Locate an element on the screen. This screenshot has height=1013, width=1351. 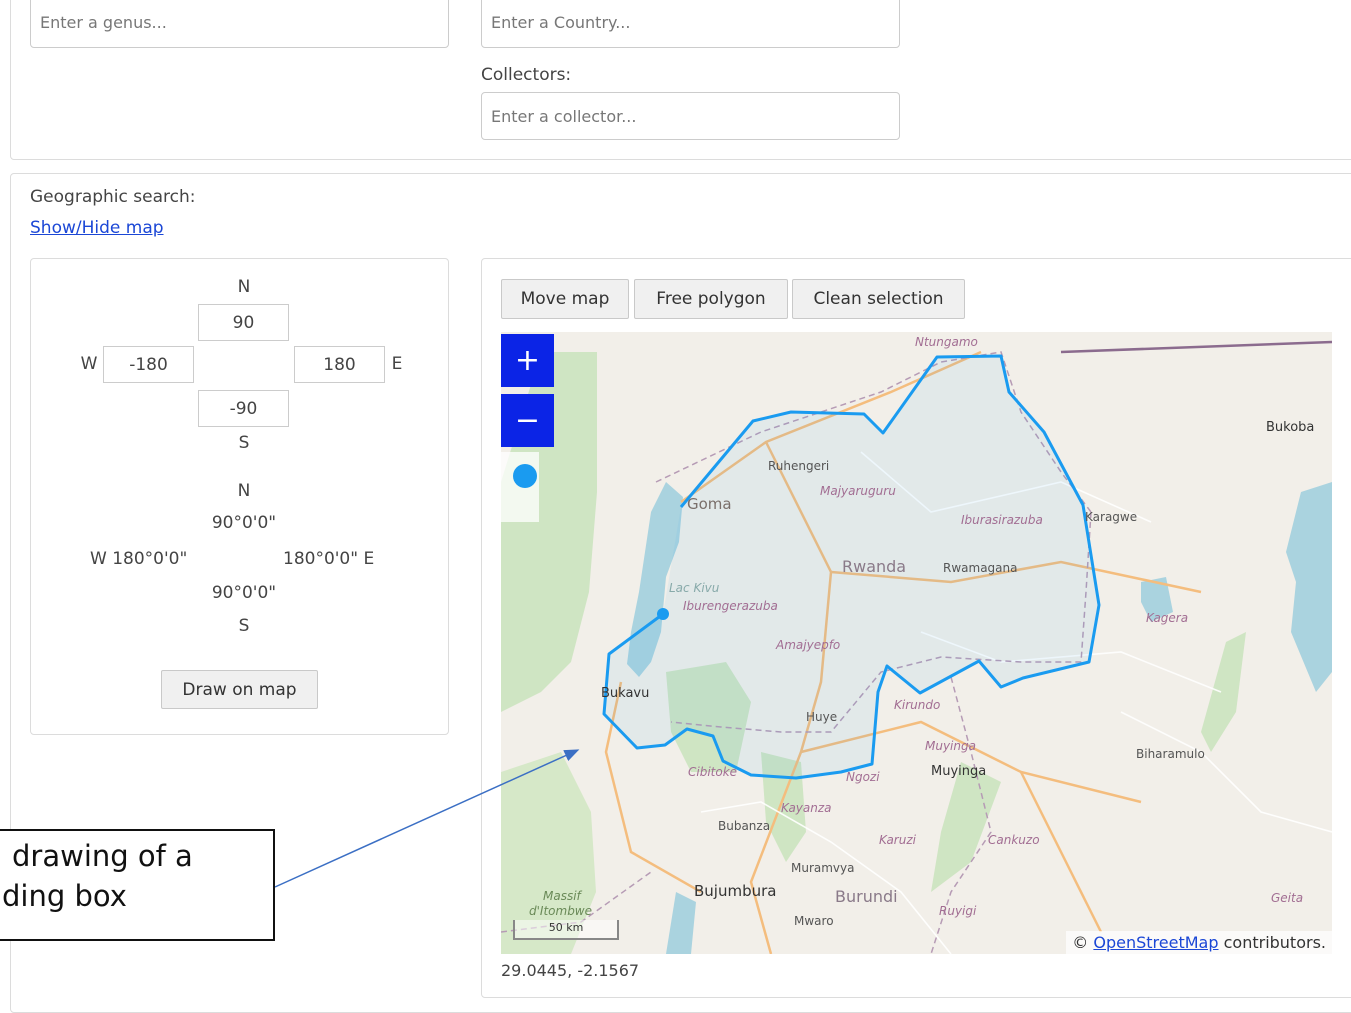
annotation-line-1: drawing of a is located at coordinates (102, 856).